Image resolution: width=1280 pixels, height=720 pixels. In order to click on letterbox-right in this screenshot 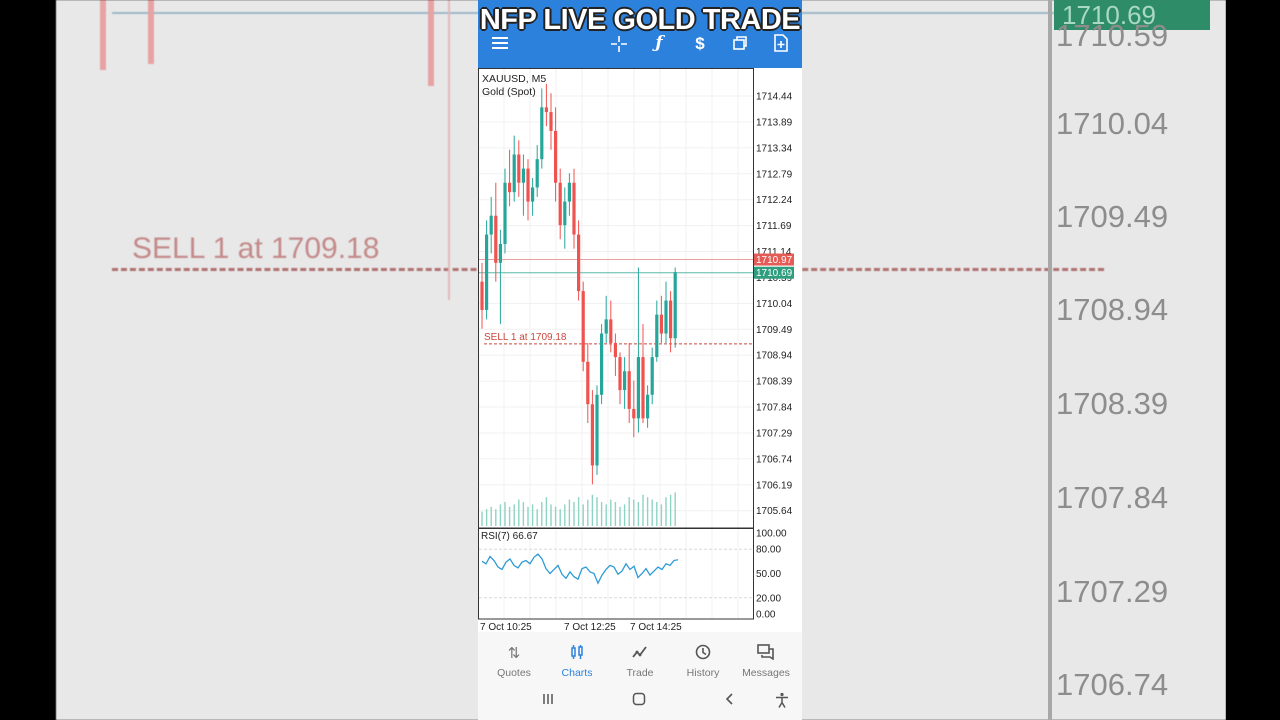, I will do `click(1253, 360)`.